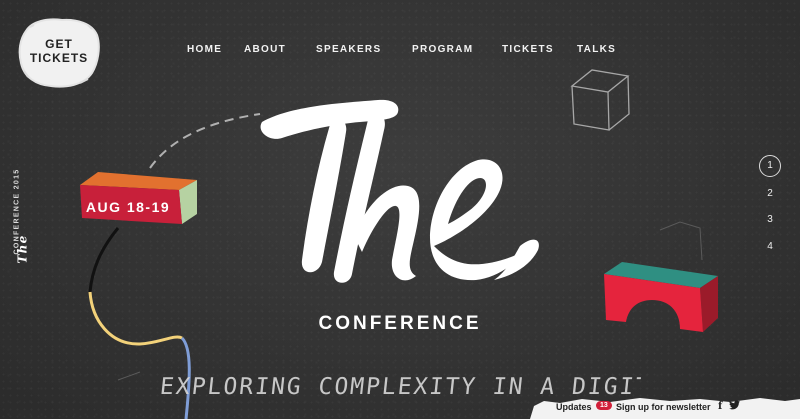 This screenshot has width=800, height=419. Describe the element at coordinates (720, 406) in the screenshot. I see `facebook-icon: f` at that location.